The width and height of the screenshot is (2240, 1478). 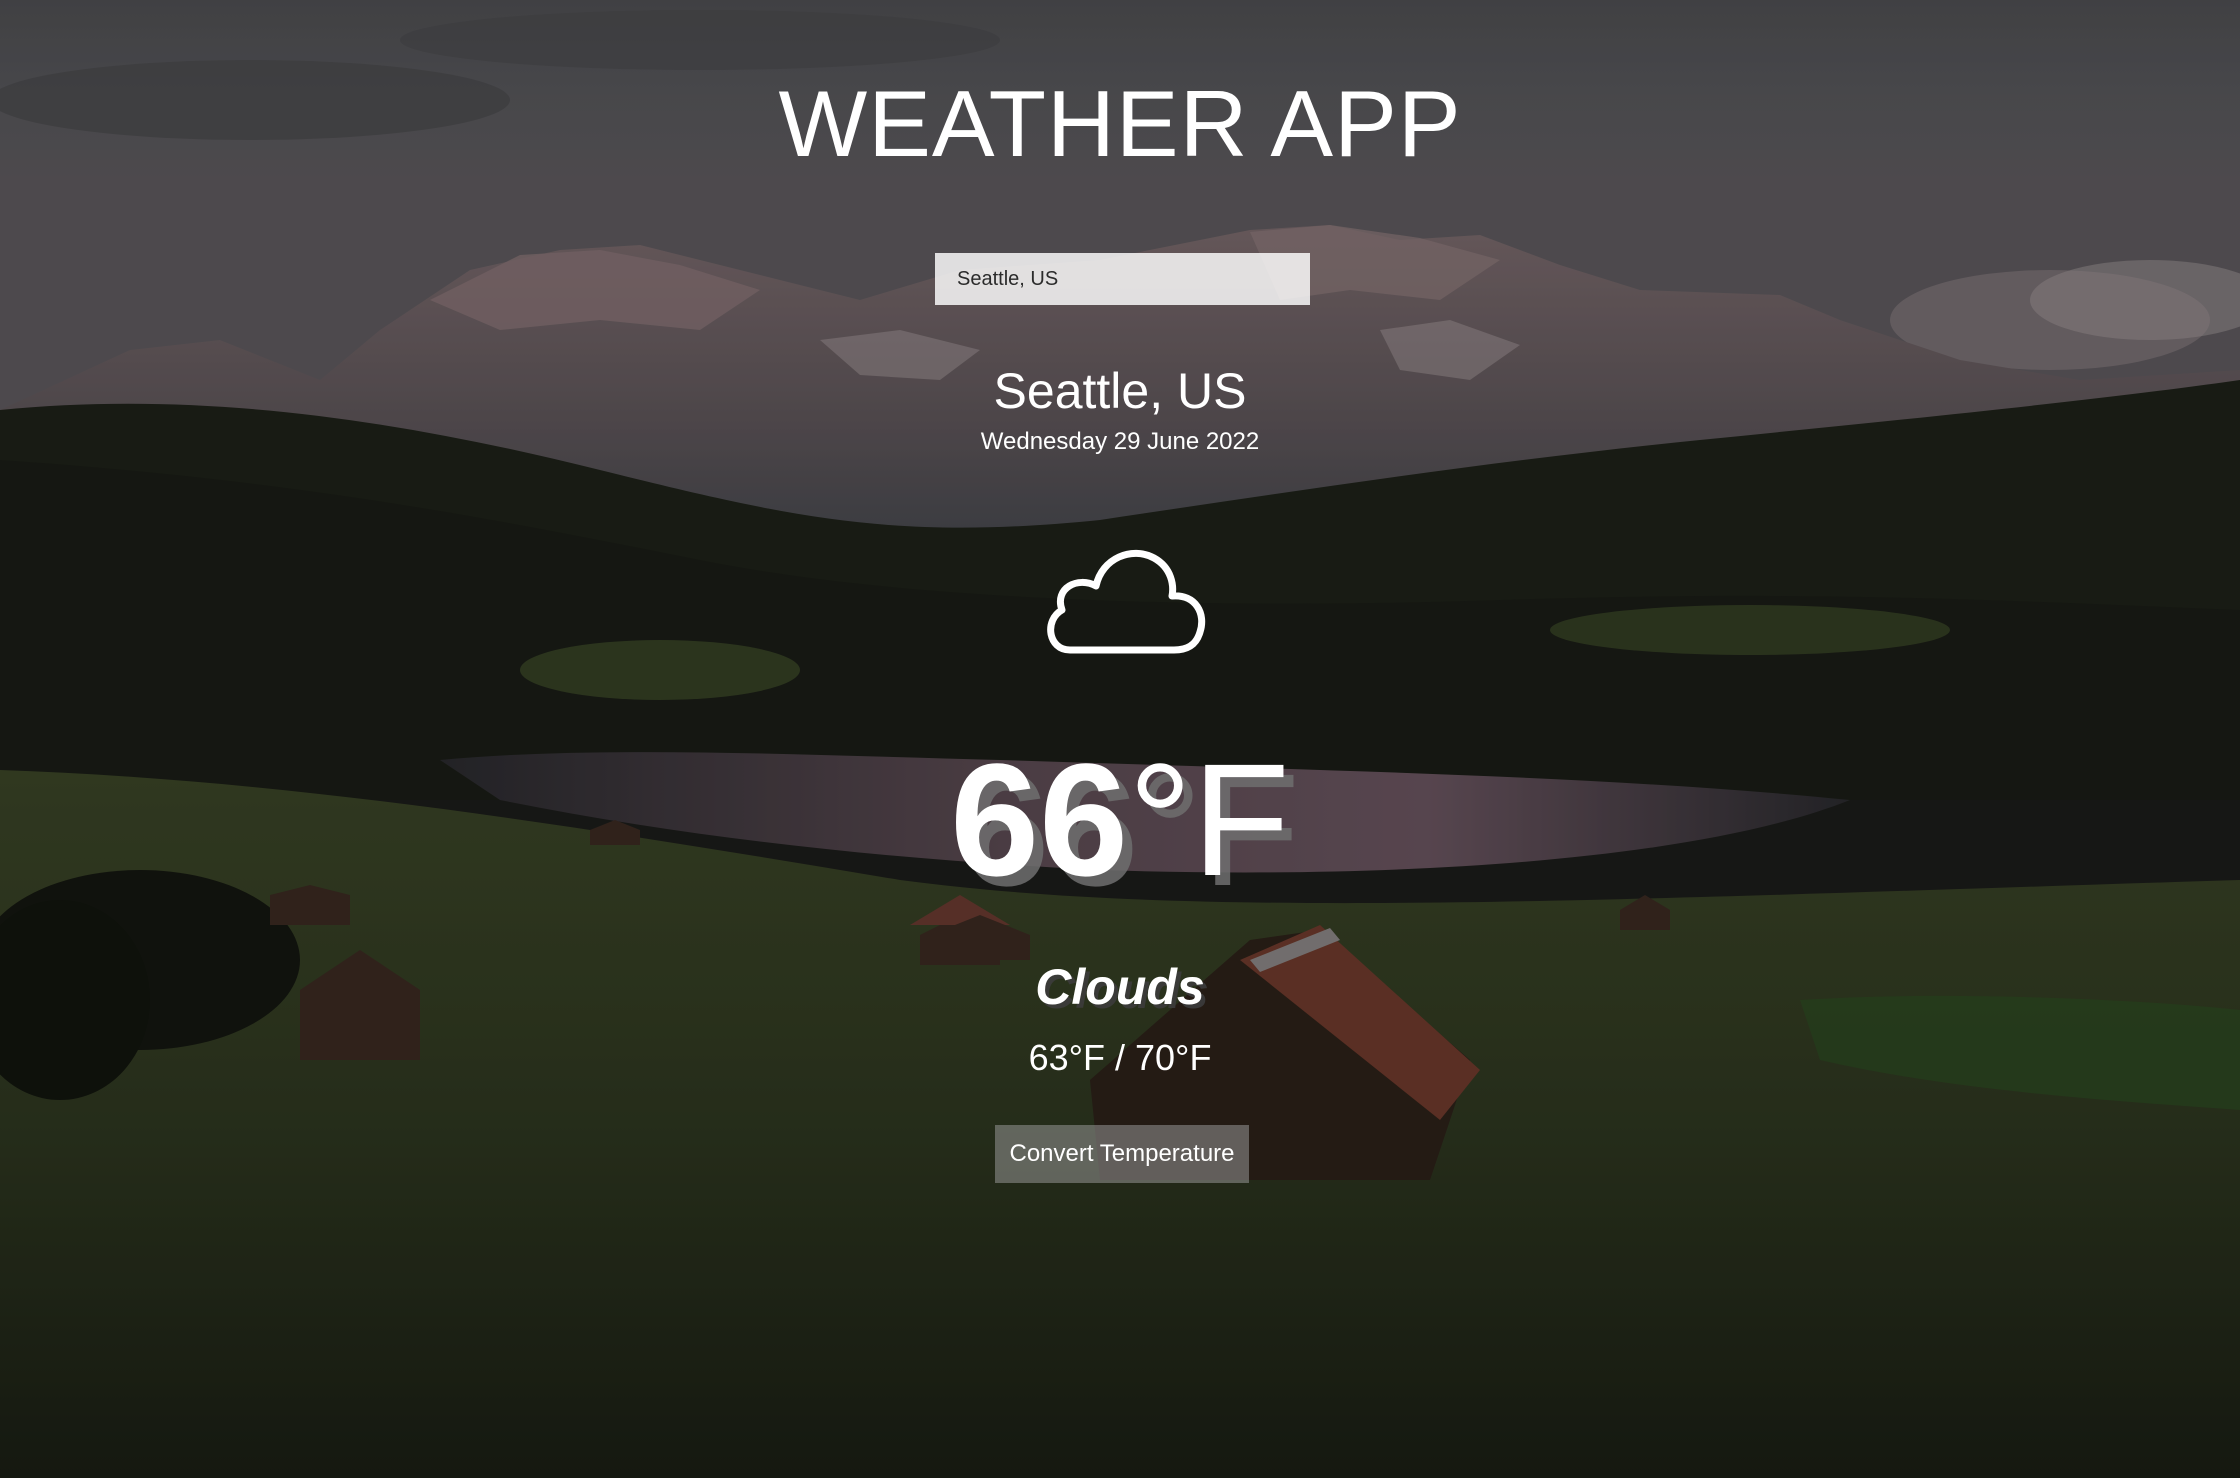 What do you see at coordinates (1120, 1057) in the screenshot?
I see `temperature-range: 63°F / 70°F` at bounding box center [1120, 1057].